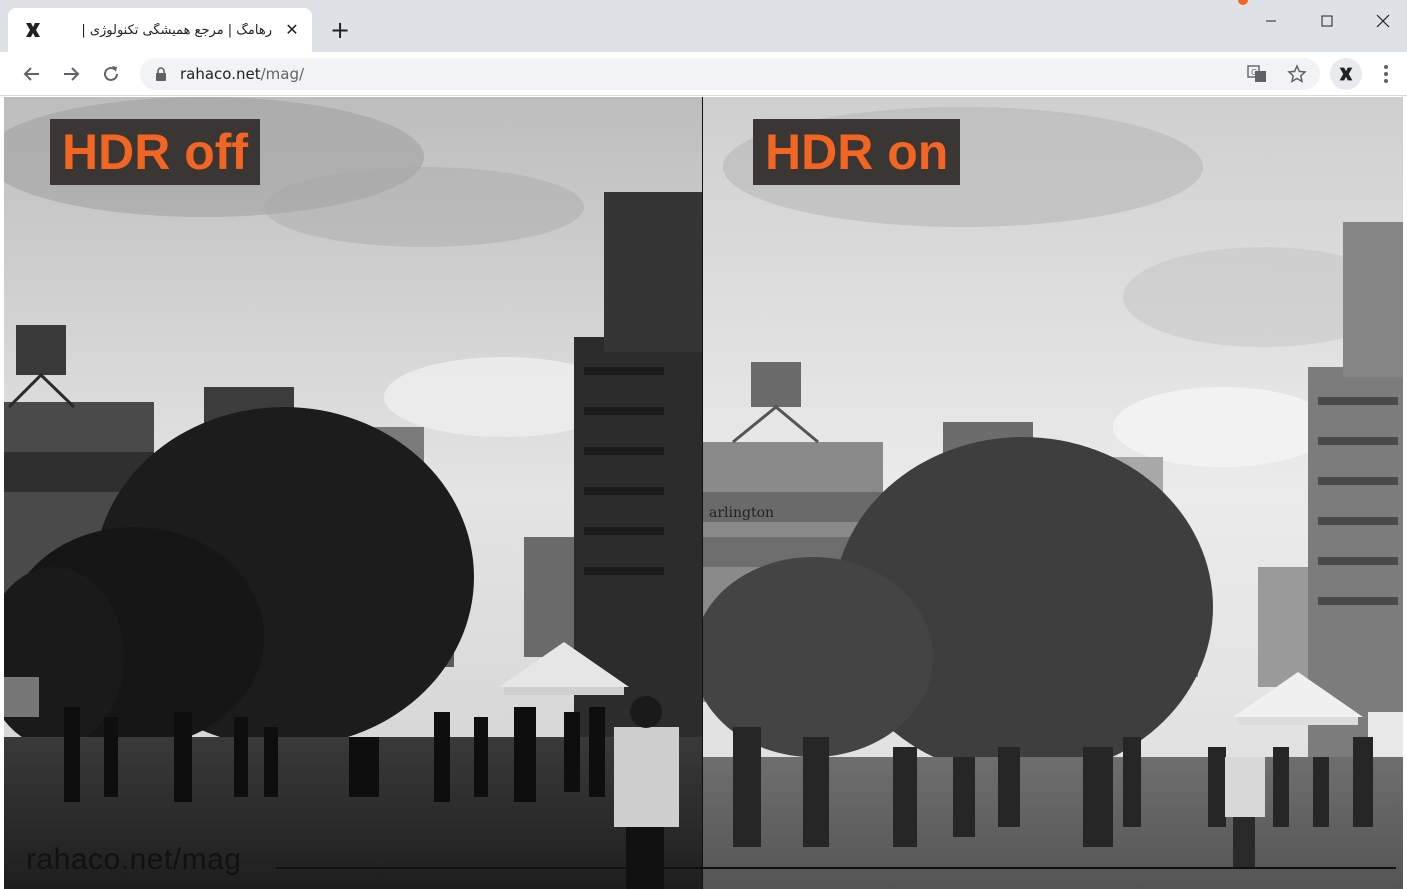 The image size is (1407, 889). I want to click on star-icon, so click(1297, 73).